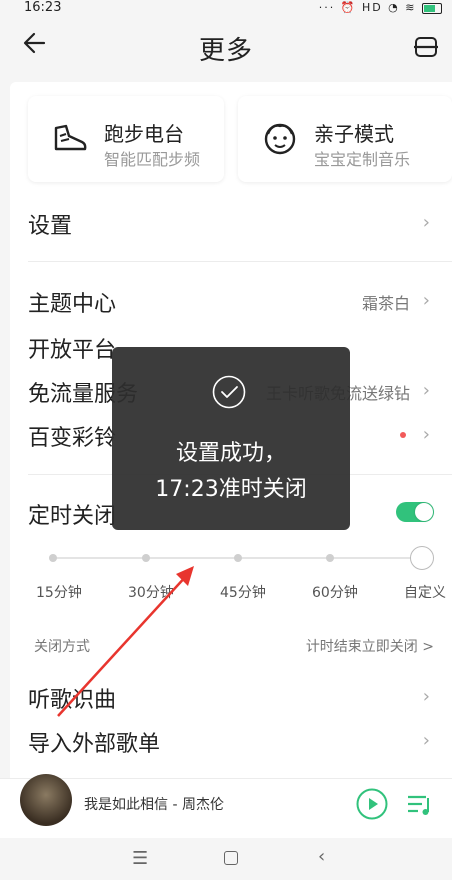 Image resolution: width=452 pixels, height=880 pixels. I want to click on song-identify-row: 听歌识曲 ›, so click(230, 699).